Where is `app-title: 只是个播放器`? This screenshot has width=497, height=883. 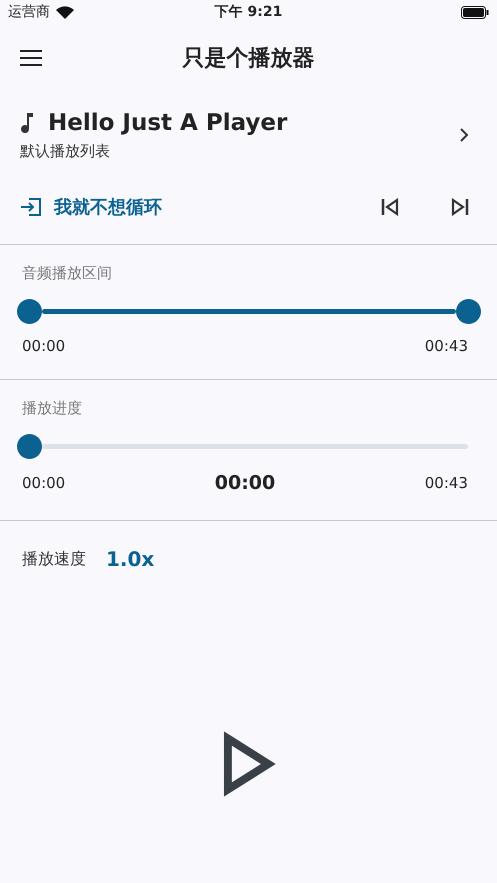
app-title: 只是个播放器 is located at coordinates (248, 59).